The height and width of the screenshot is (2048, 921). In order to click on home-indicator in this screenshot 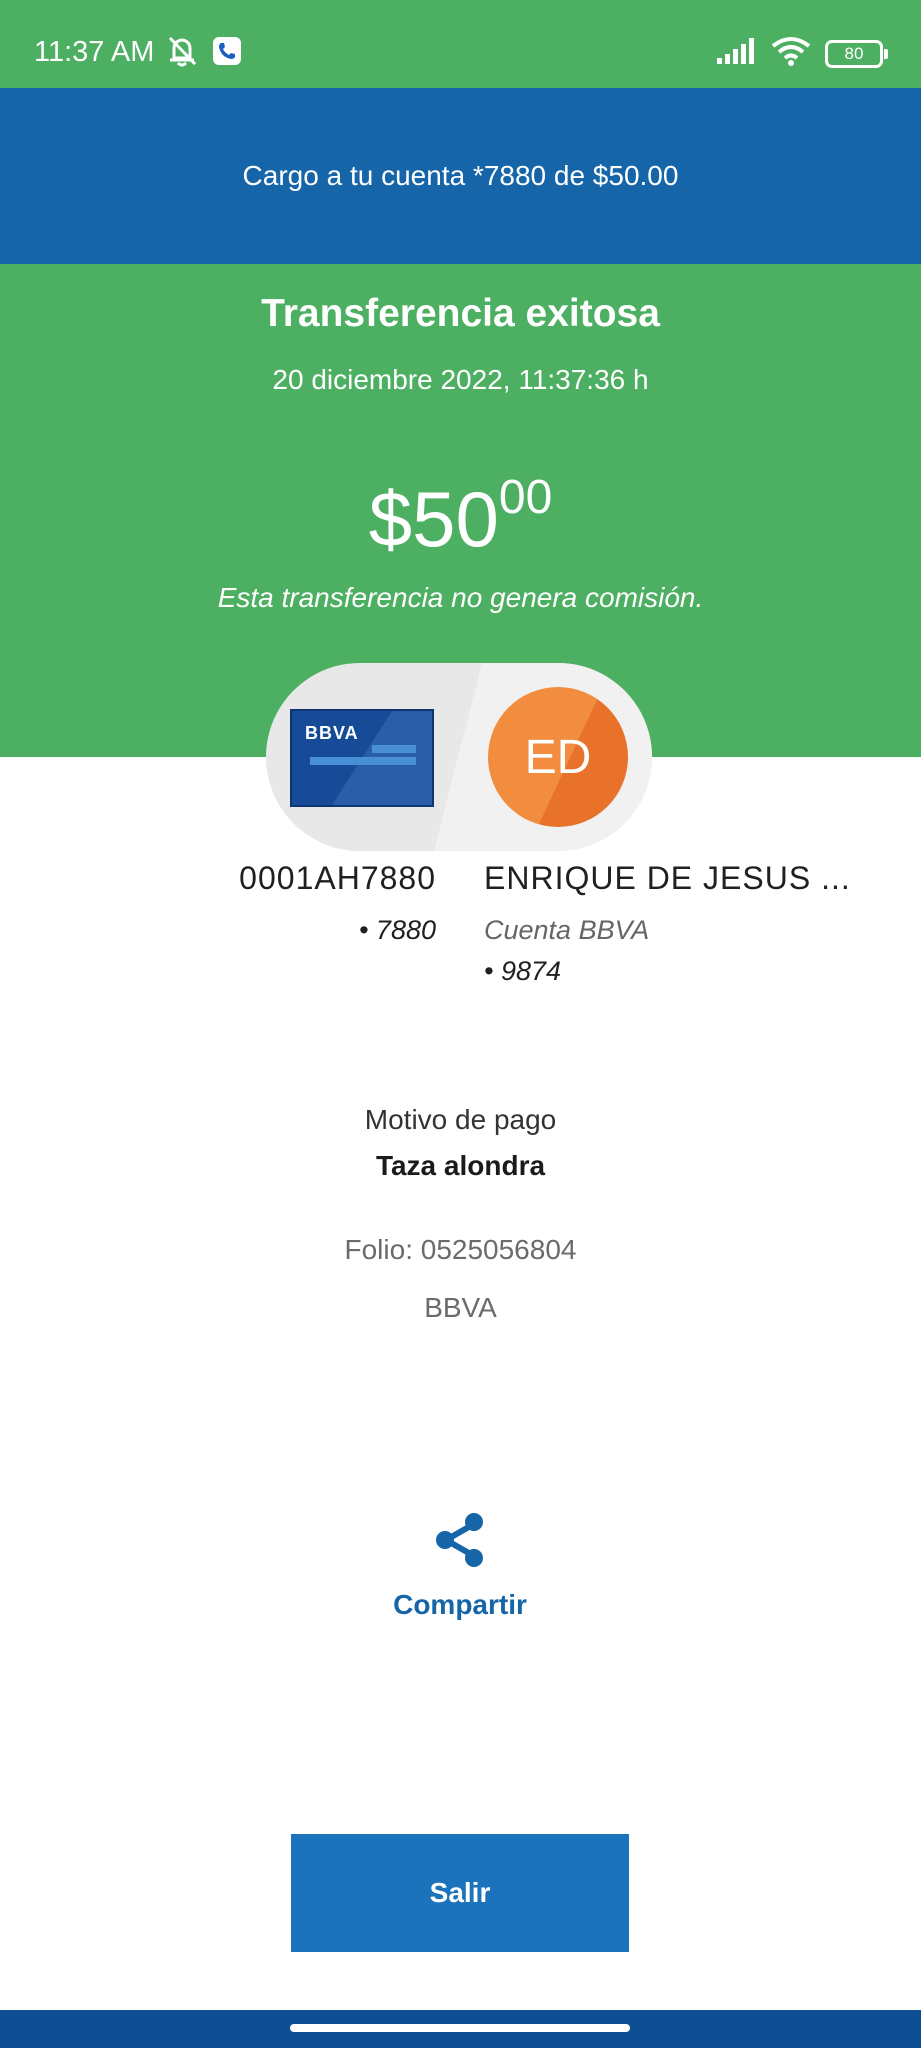, I will do `click(460, 2028)`.